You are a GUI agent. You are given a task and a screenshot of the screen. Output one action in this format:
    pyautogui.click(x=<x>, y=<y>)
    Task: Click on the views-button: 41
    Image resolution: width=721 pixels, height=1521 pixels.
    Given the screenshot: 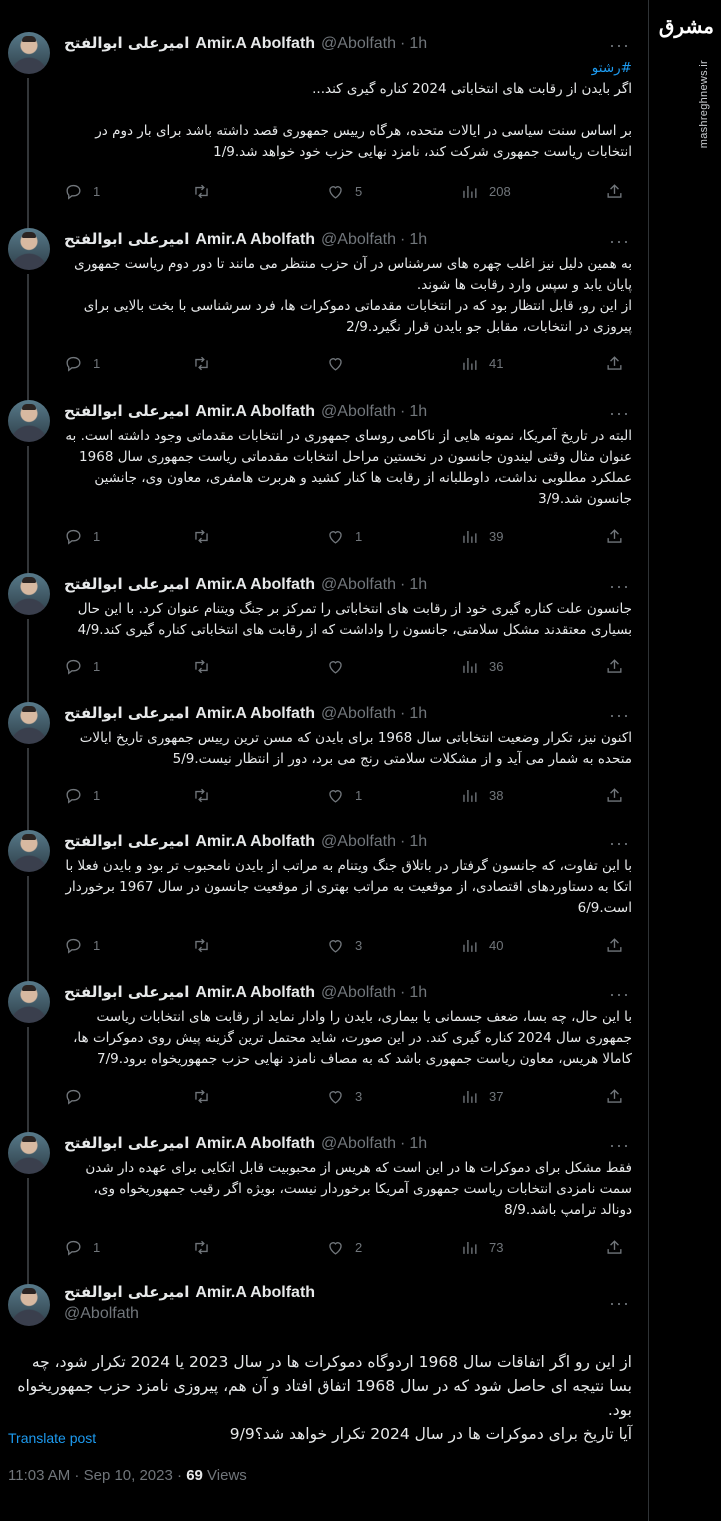 What is the action you would take?
    pyautogui.click(x=481, y=363)
    